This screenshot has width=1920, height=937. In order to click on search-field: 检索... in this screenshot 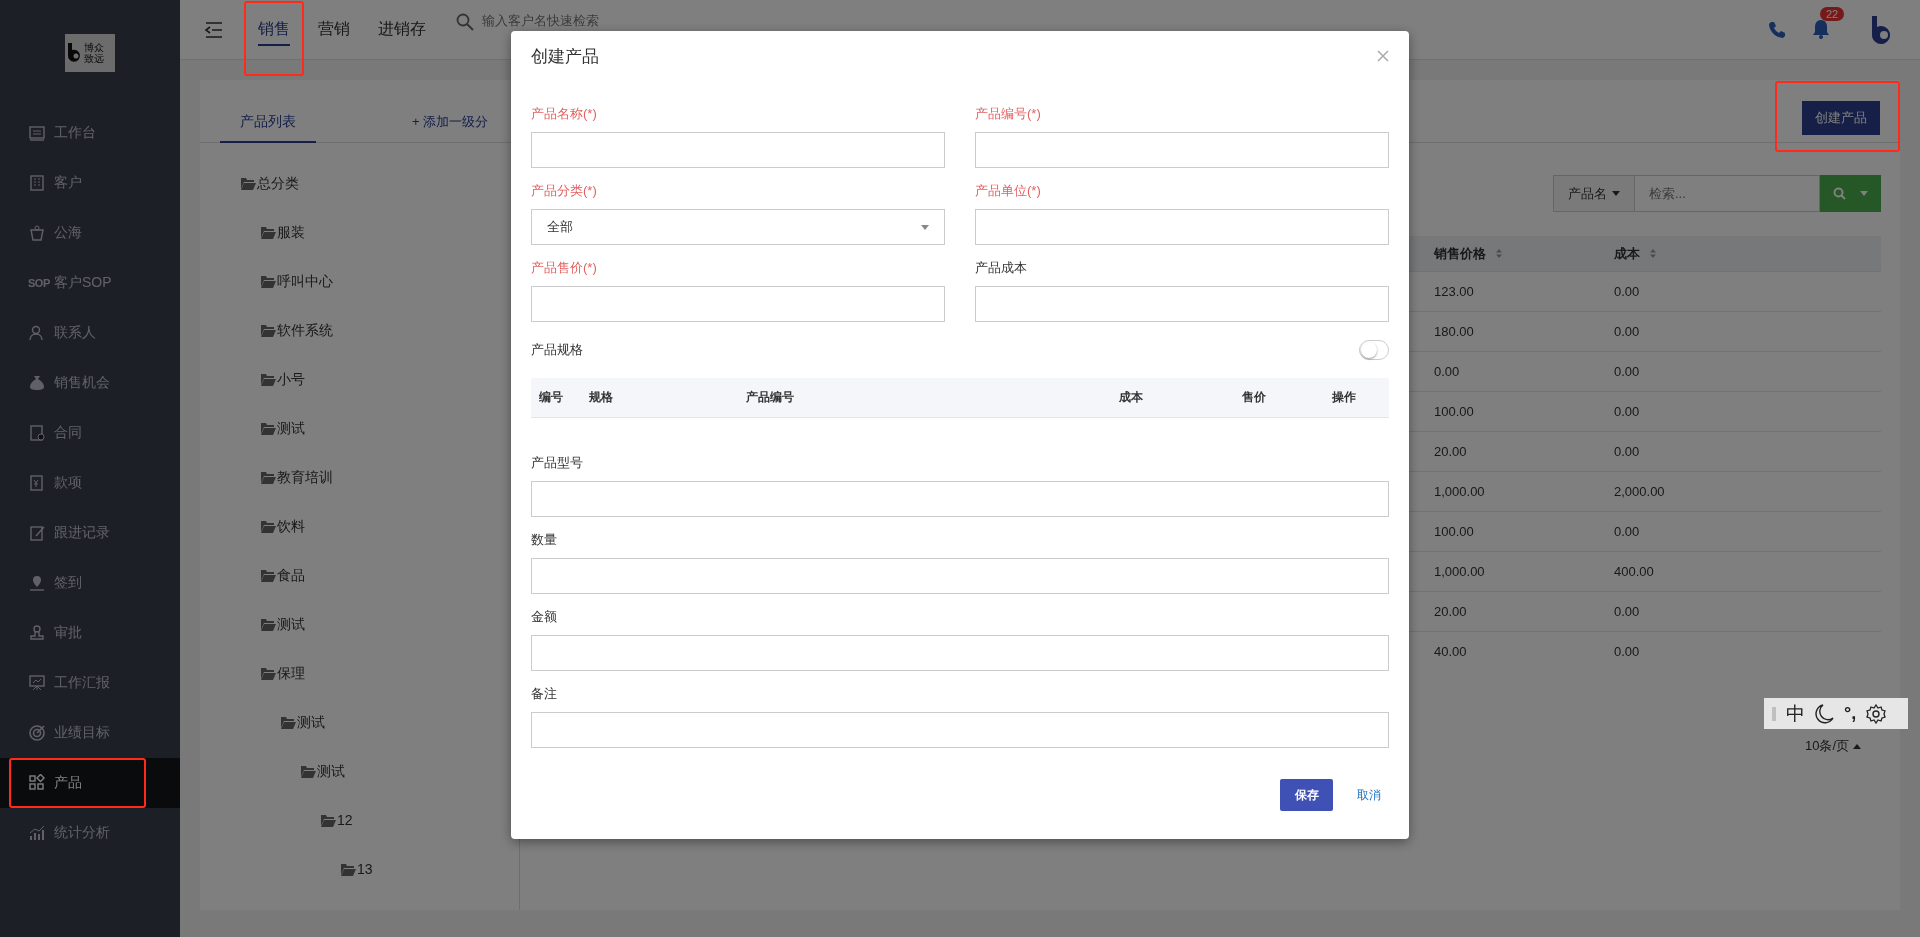, I will do `click(1727, 193)`.